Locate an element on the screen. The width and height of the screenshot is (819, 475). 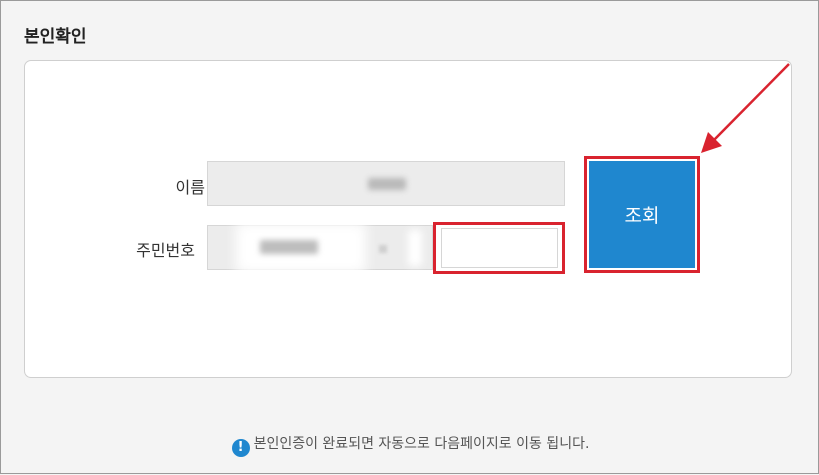
masked-glow-end is located at coordinates (415, 248).